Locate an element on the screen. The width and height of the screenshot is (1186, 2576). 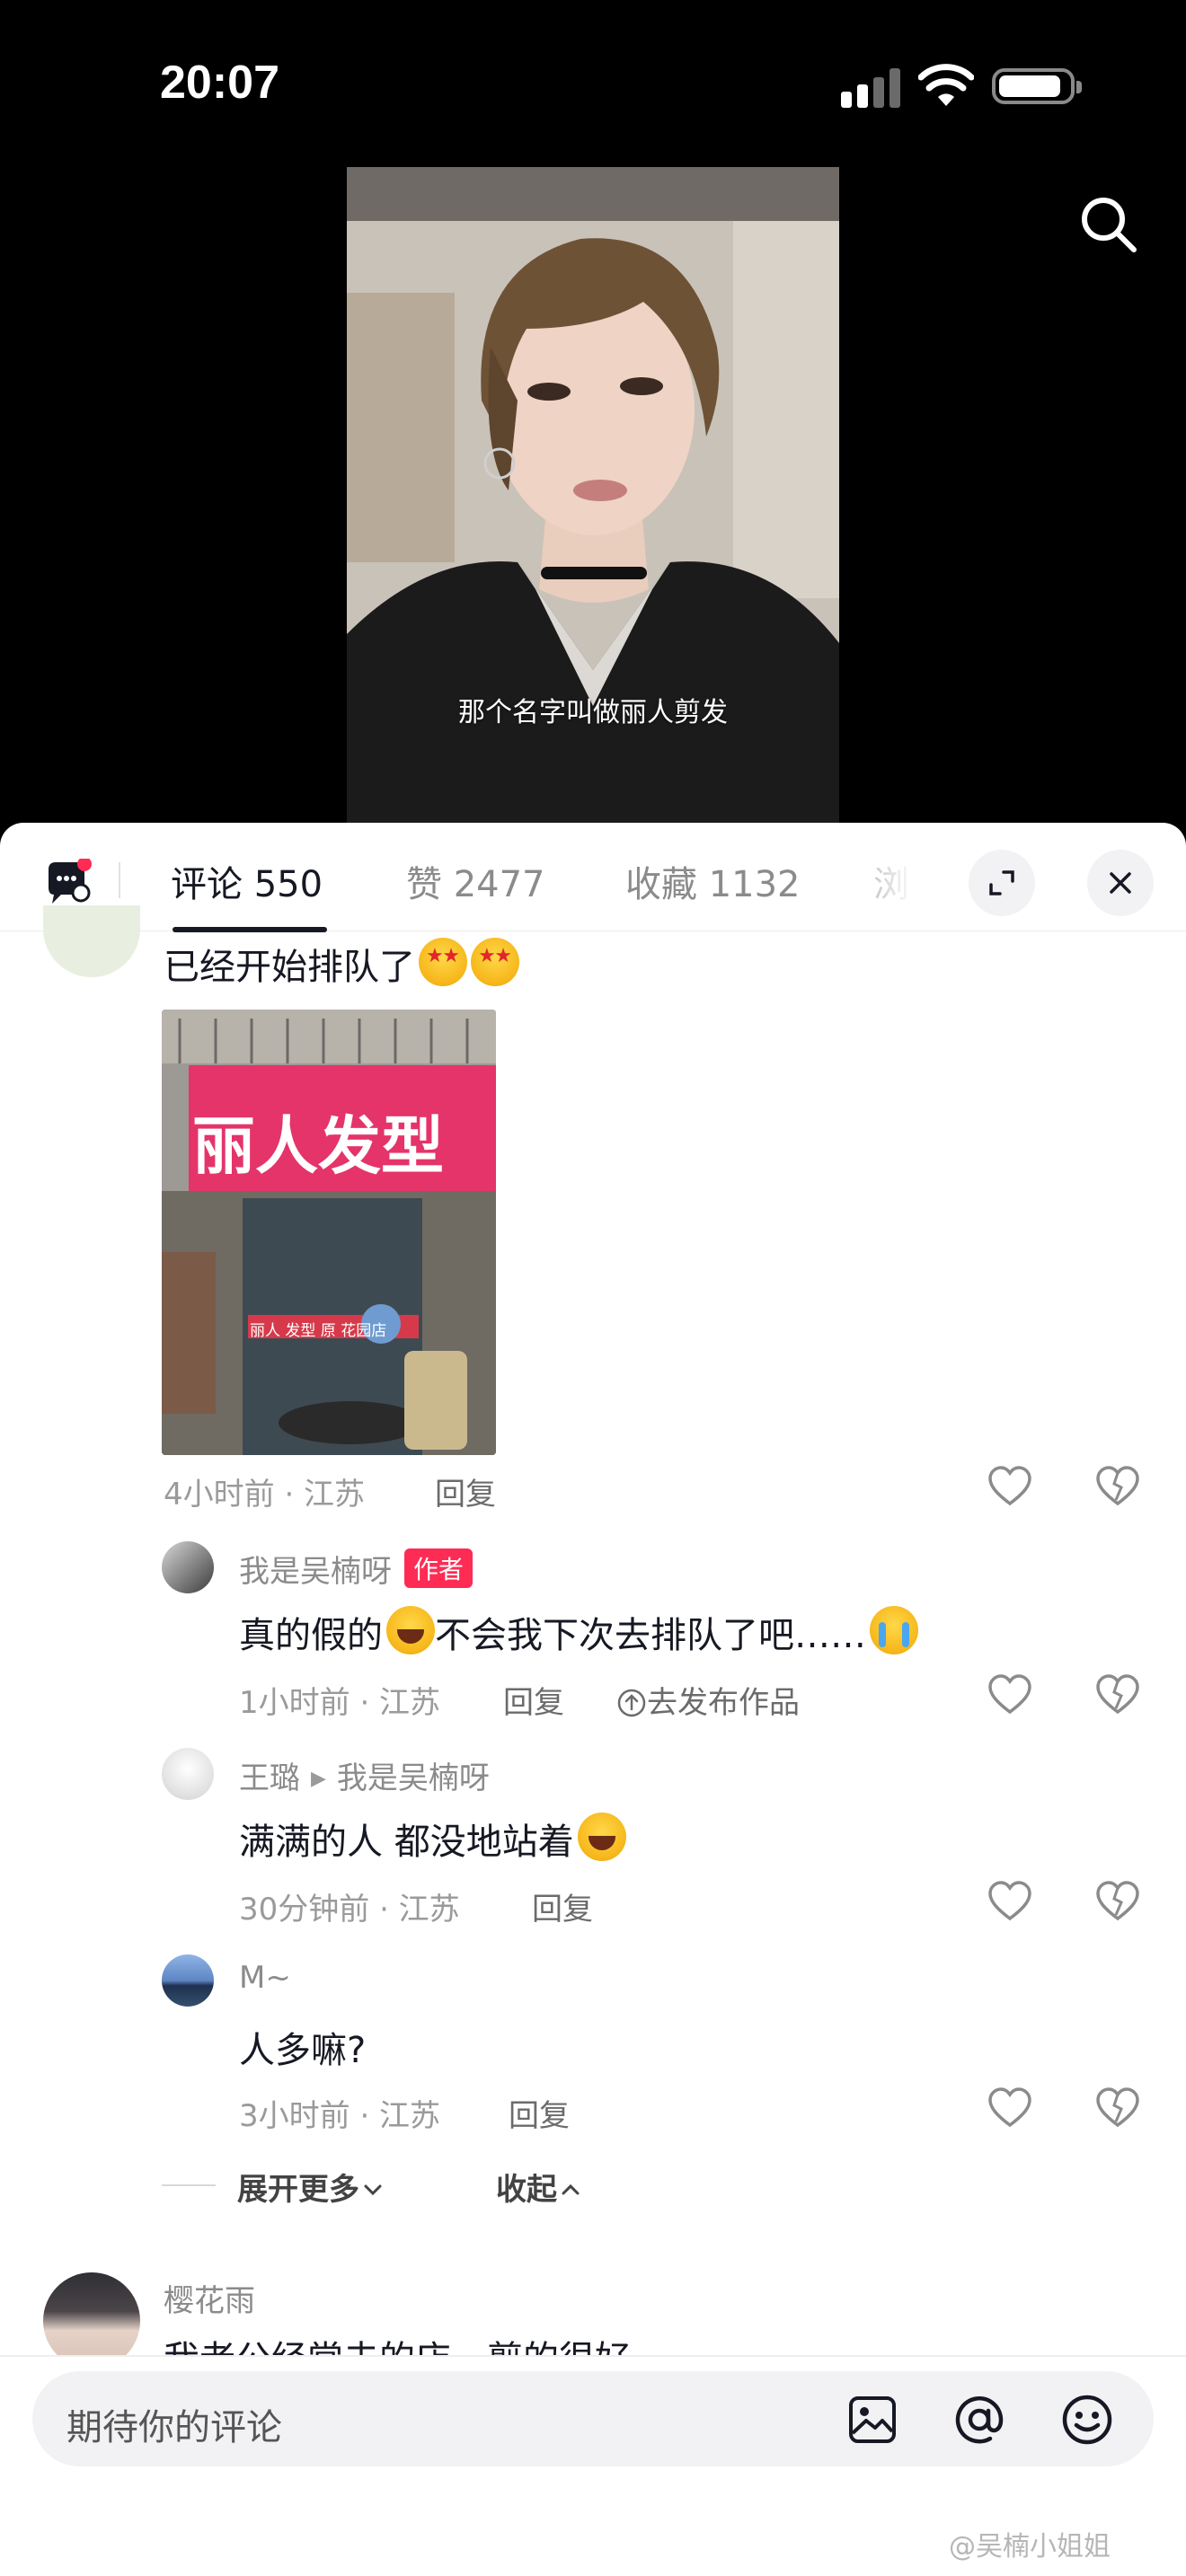
comment-time-location: 30分钟前 · 江苏 is located at coordinates (349, 1910).